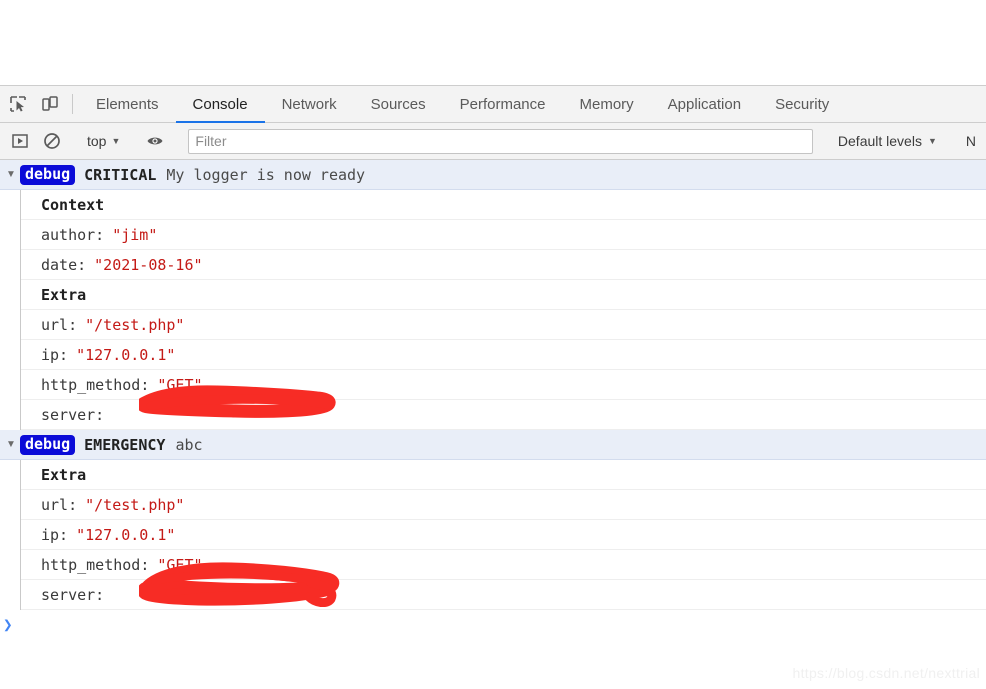 The width and height of the screenshot is (986, 689). I want to click on tab-label: Security, so click(802, 104).